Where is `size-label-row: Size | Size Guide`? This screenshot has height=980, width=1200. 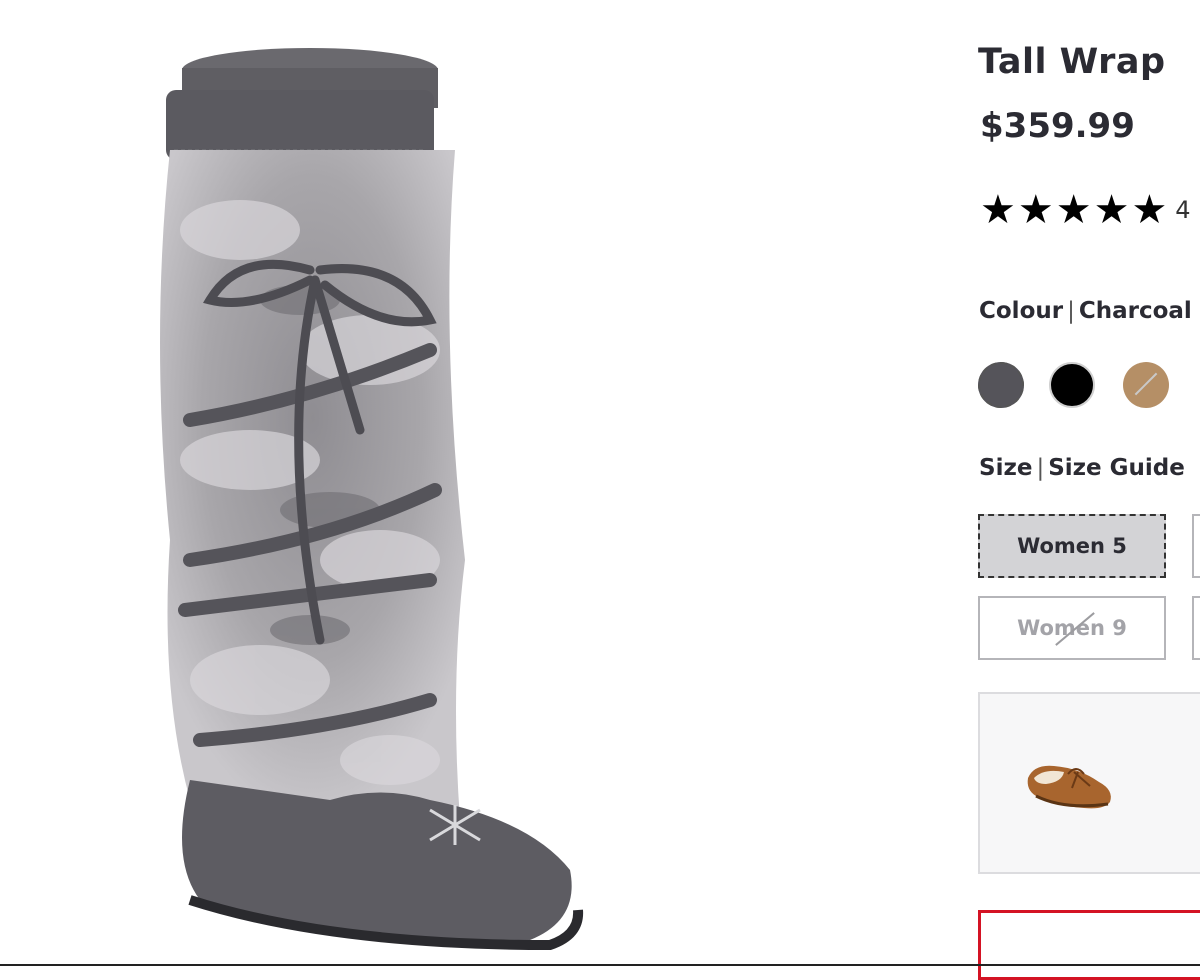 size-label-row: Size | Size Guide is located at coordinates (1082, 468).